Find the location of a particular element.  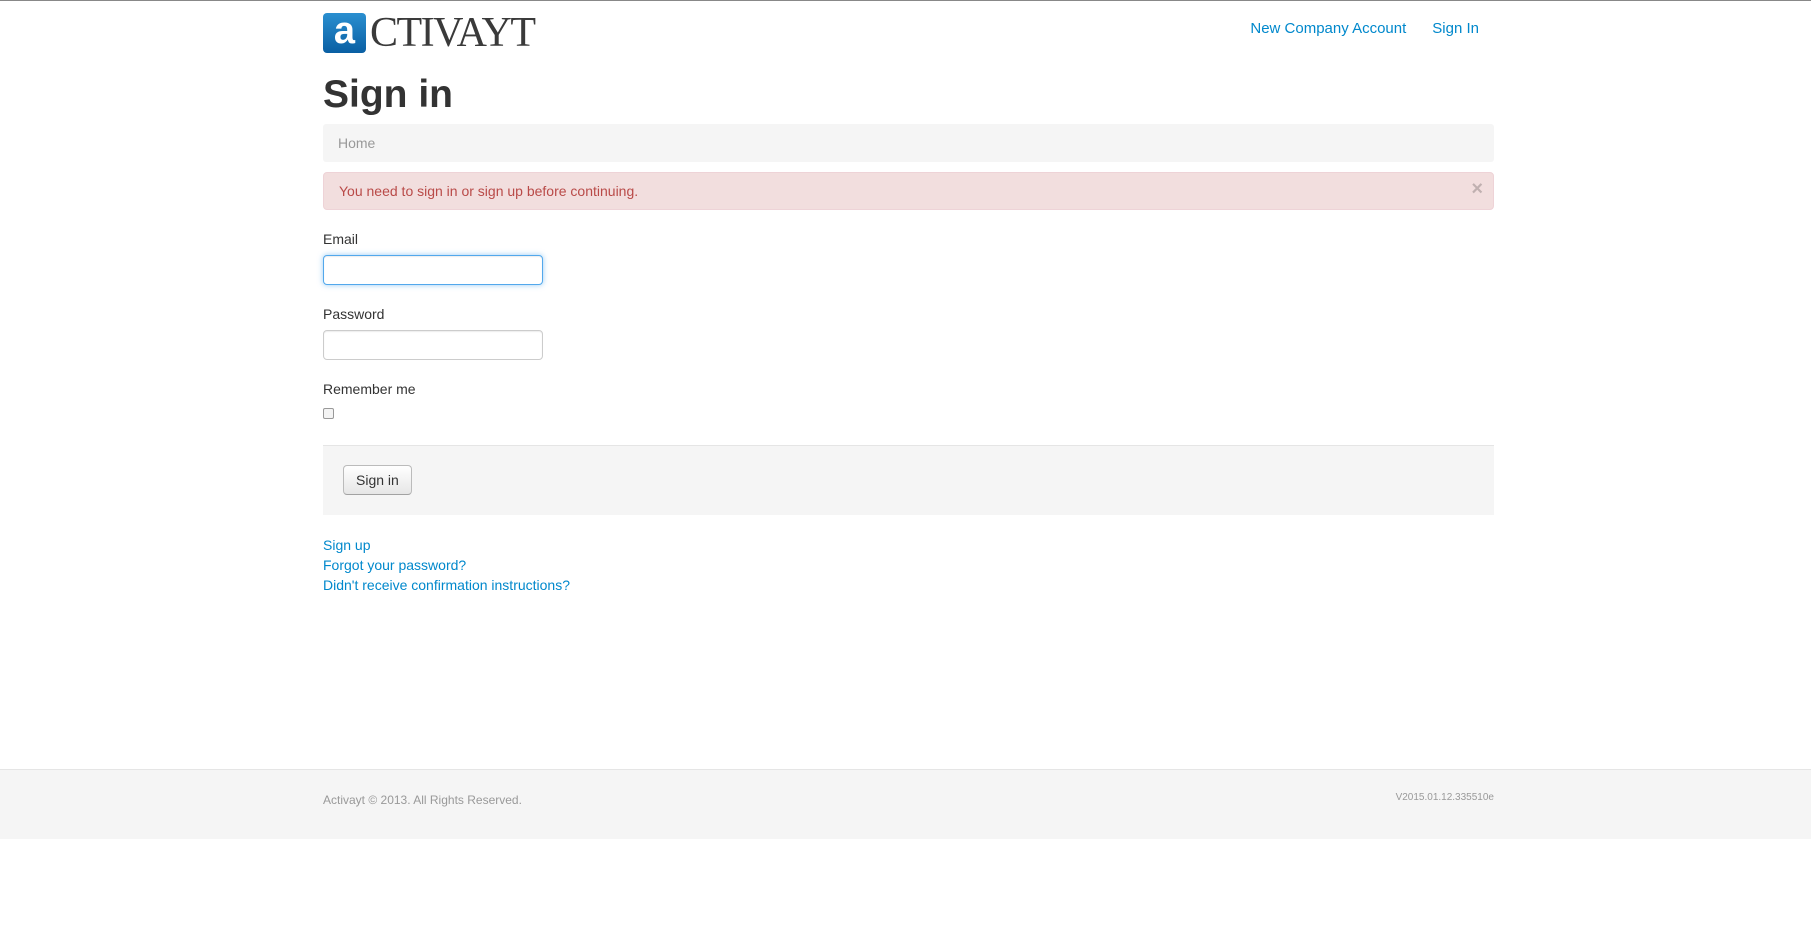

logo-mark-icon: a is located at coordinates (344, 32).